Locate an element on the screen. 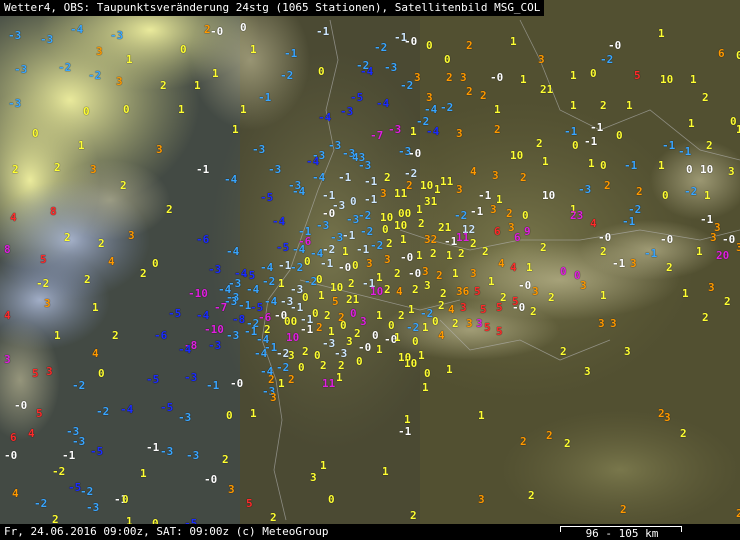  observation-value: 9 is located at coordinates (527, 231).